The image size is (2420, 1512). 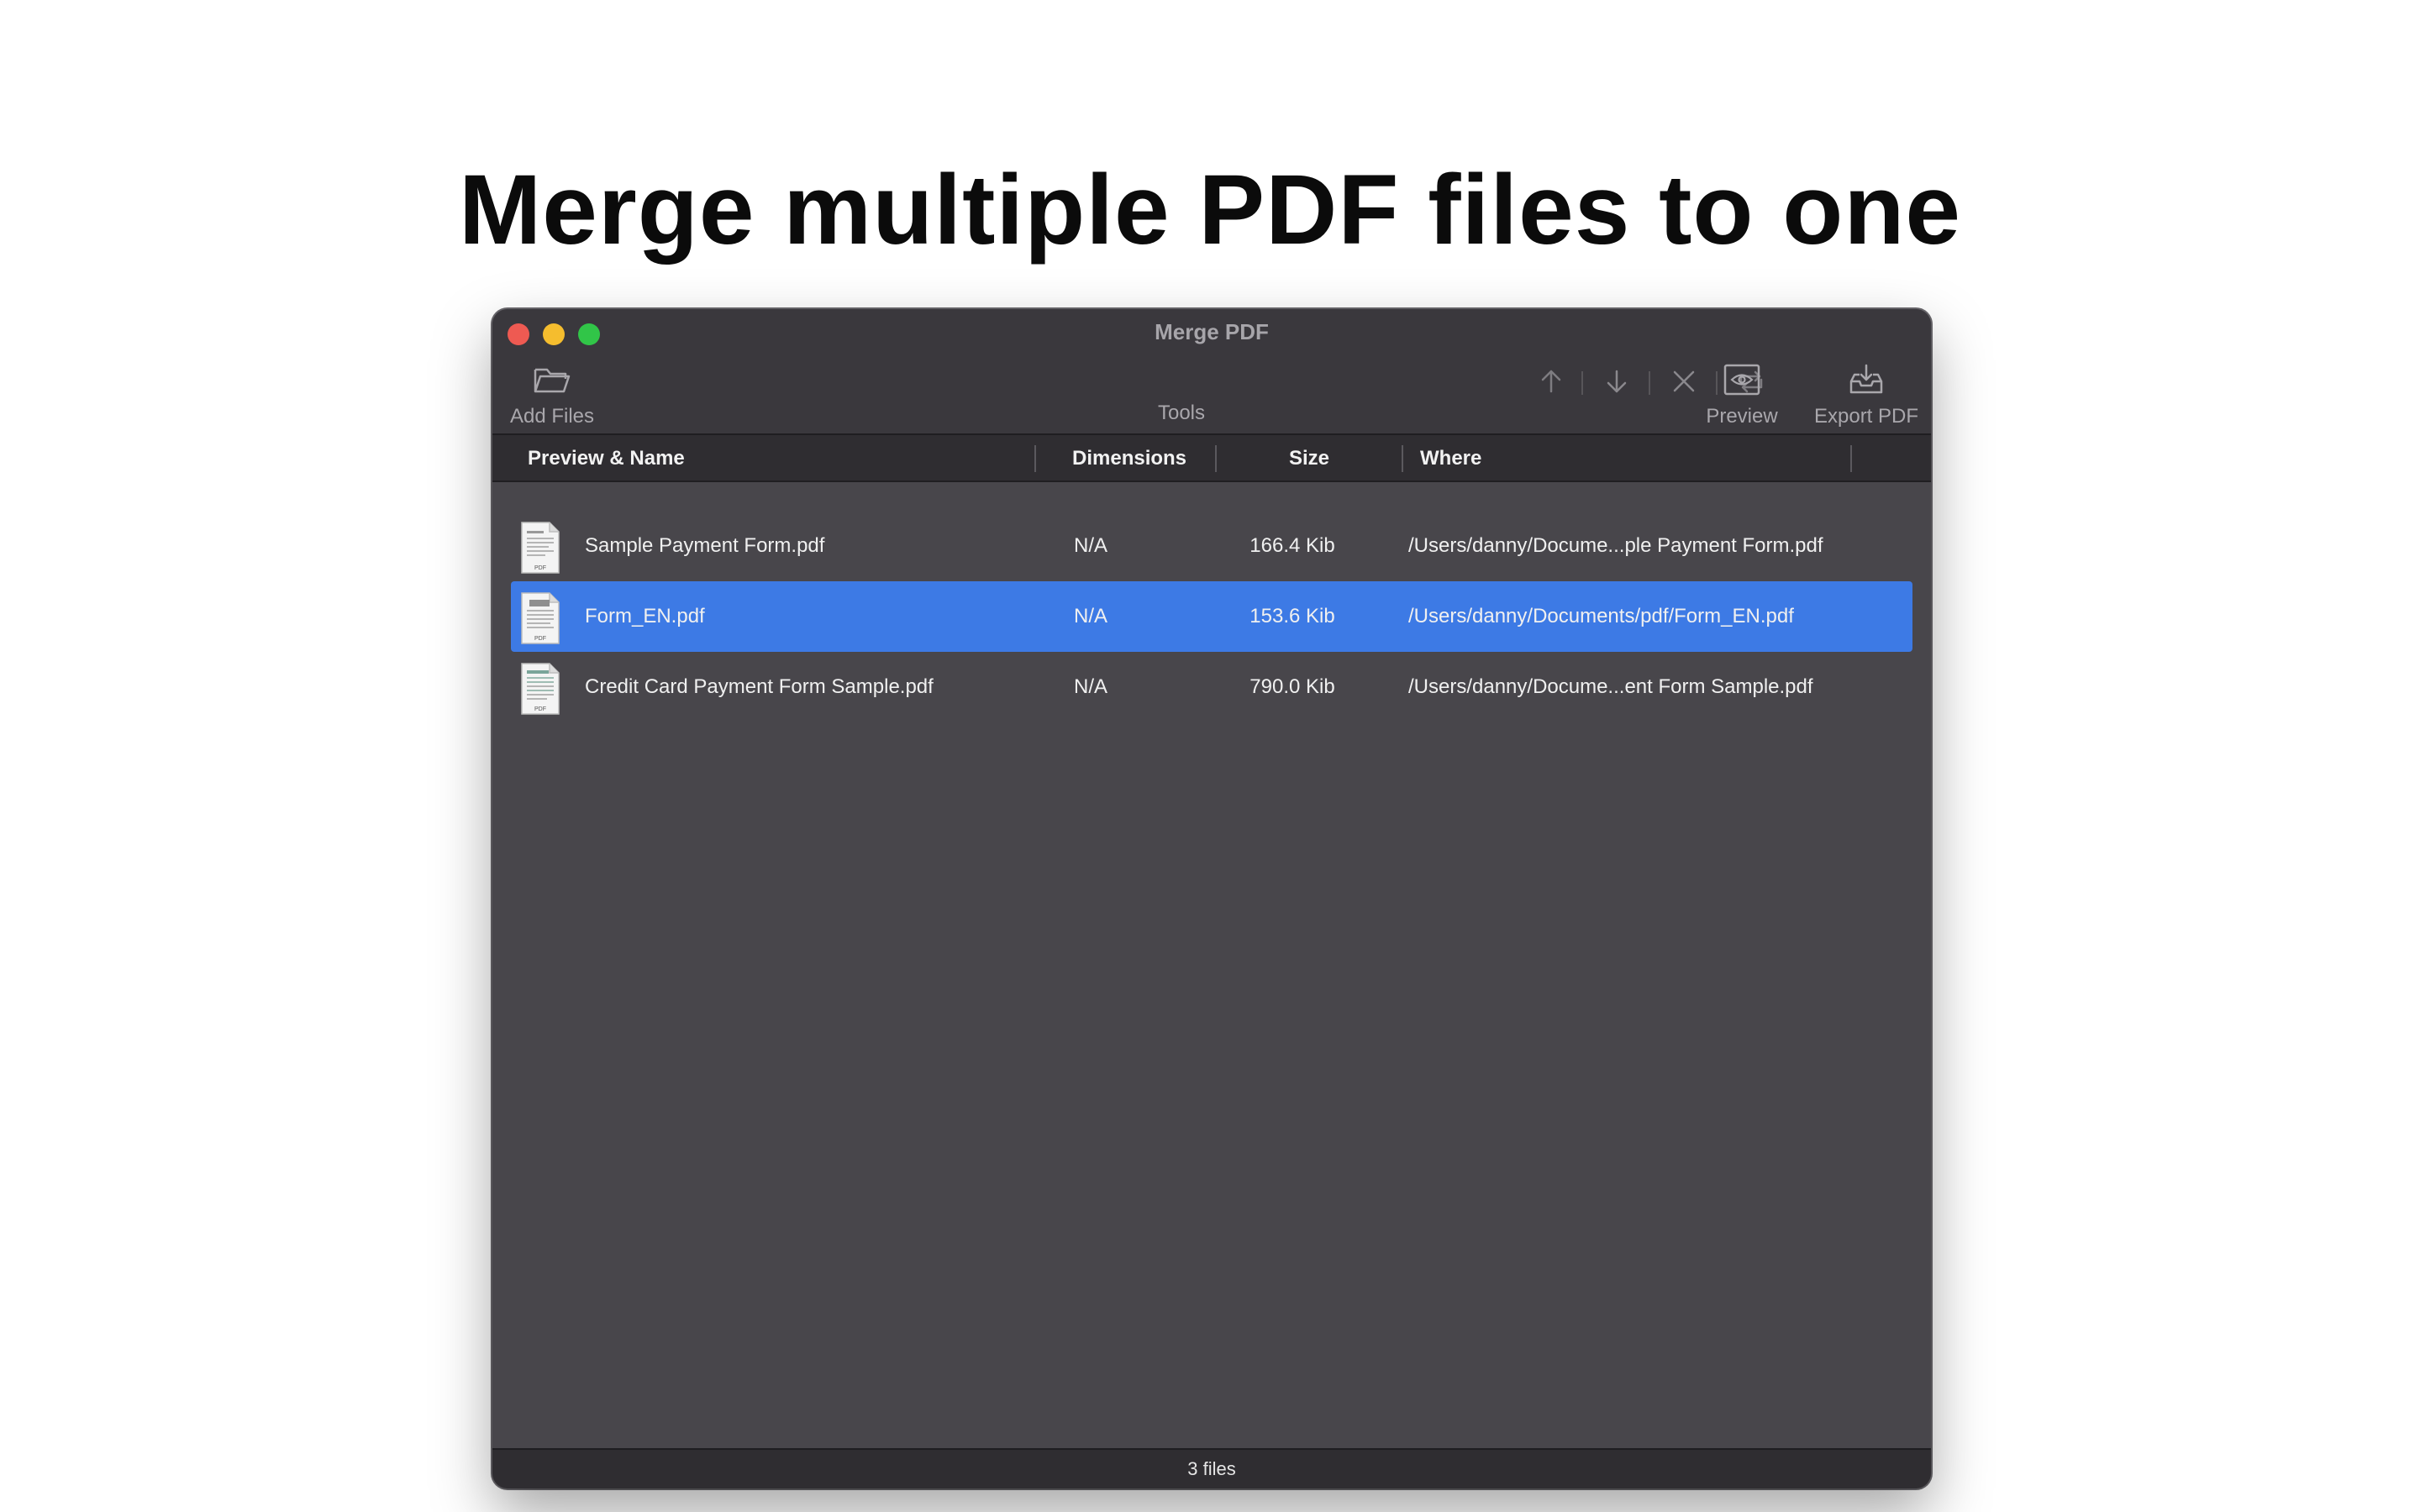 What do you see at coordinates (1292, 545) in the screenshot?
I see `file-size: 166.4 Kib` at bounding box center [1292, 545].